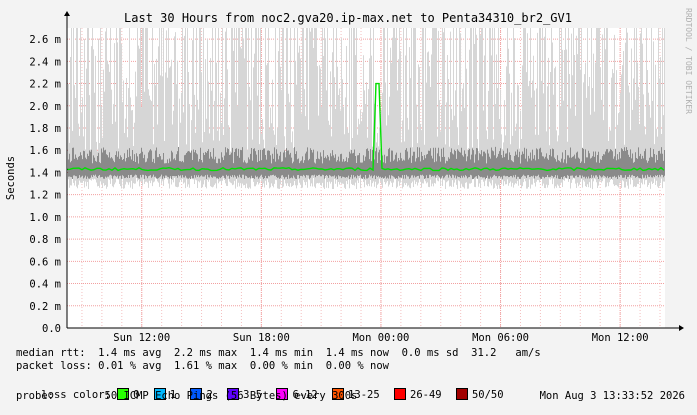  Describe the element at coordinates (45, 240) in the screenshot. I see `y-tick-label: 0.8 m` at that location.